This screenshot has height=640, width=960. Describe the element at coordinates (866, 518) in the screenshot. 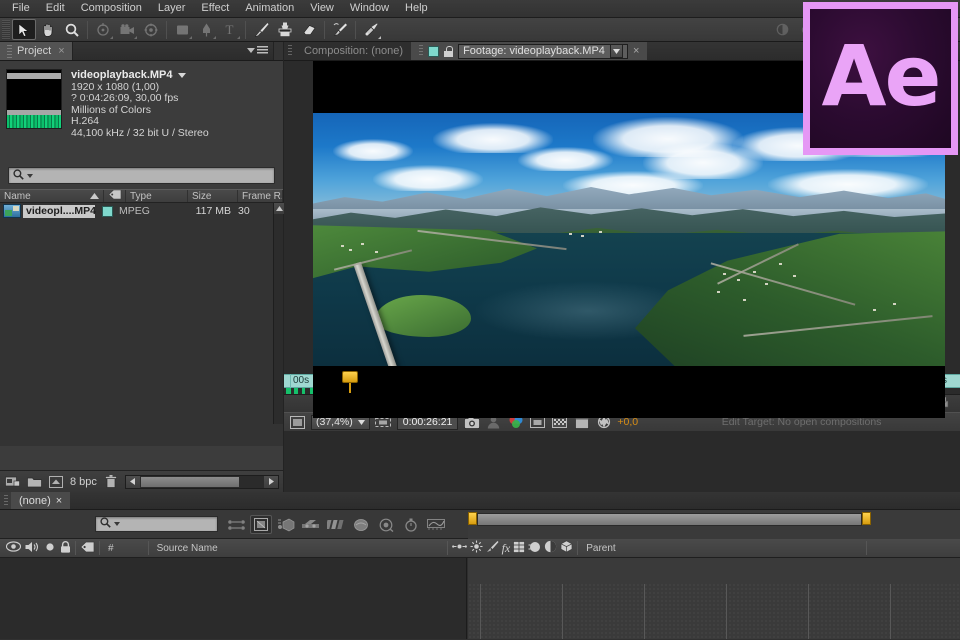

I see `work-area-end-handle` at that location.